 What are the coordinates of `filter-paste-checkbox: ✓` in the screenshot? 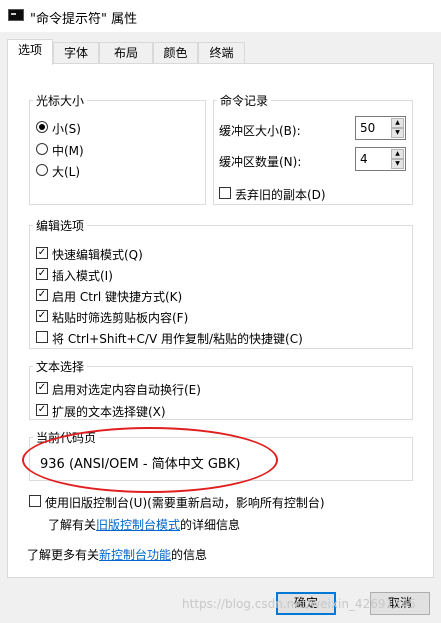 It's located at (42, 316).